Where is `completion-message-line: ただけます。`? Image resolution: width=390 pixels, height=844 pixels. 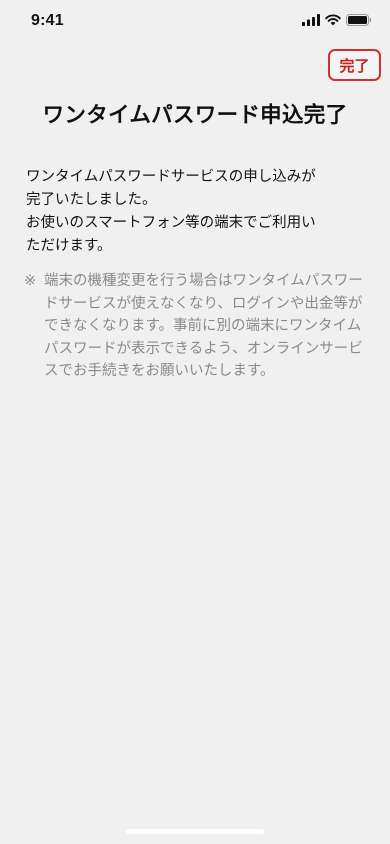
completion-message-line: ただけます。 is located at coordinates (69, 246).